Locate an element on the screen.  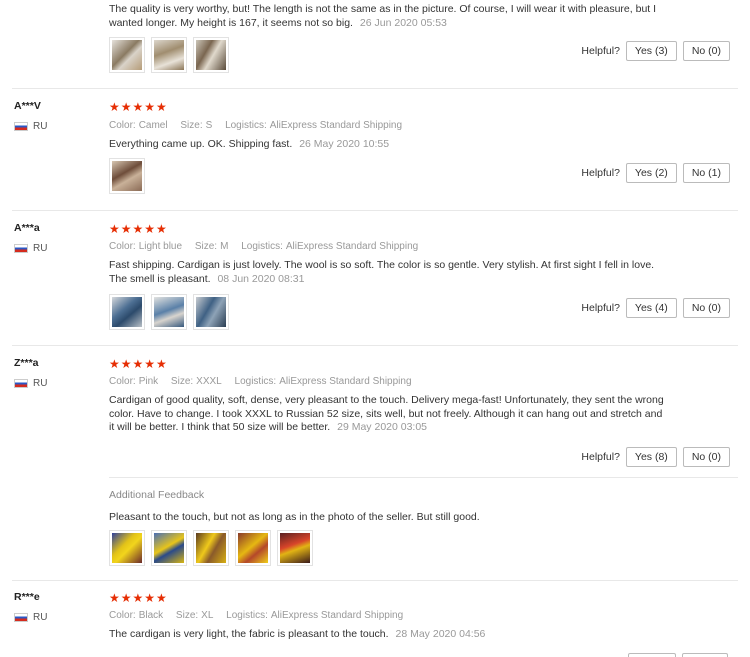
review-date: 08 Jun 2020 08:31 is located at coordinates (261, 278).